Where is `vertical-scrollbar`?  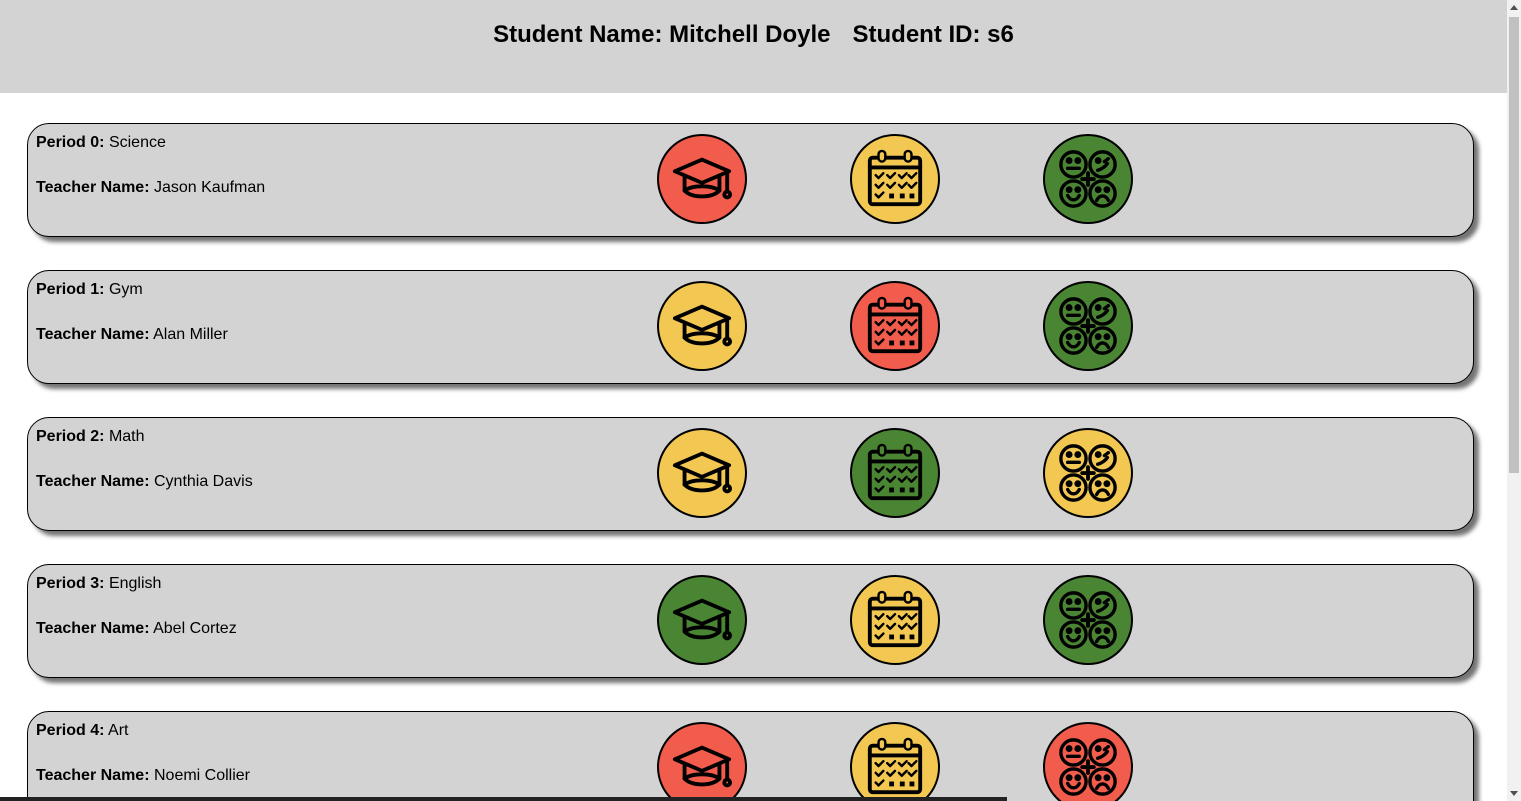 vertical-scrollbar is located at coordinates (1514, 400).